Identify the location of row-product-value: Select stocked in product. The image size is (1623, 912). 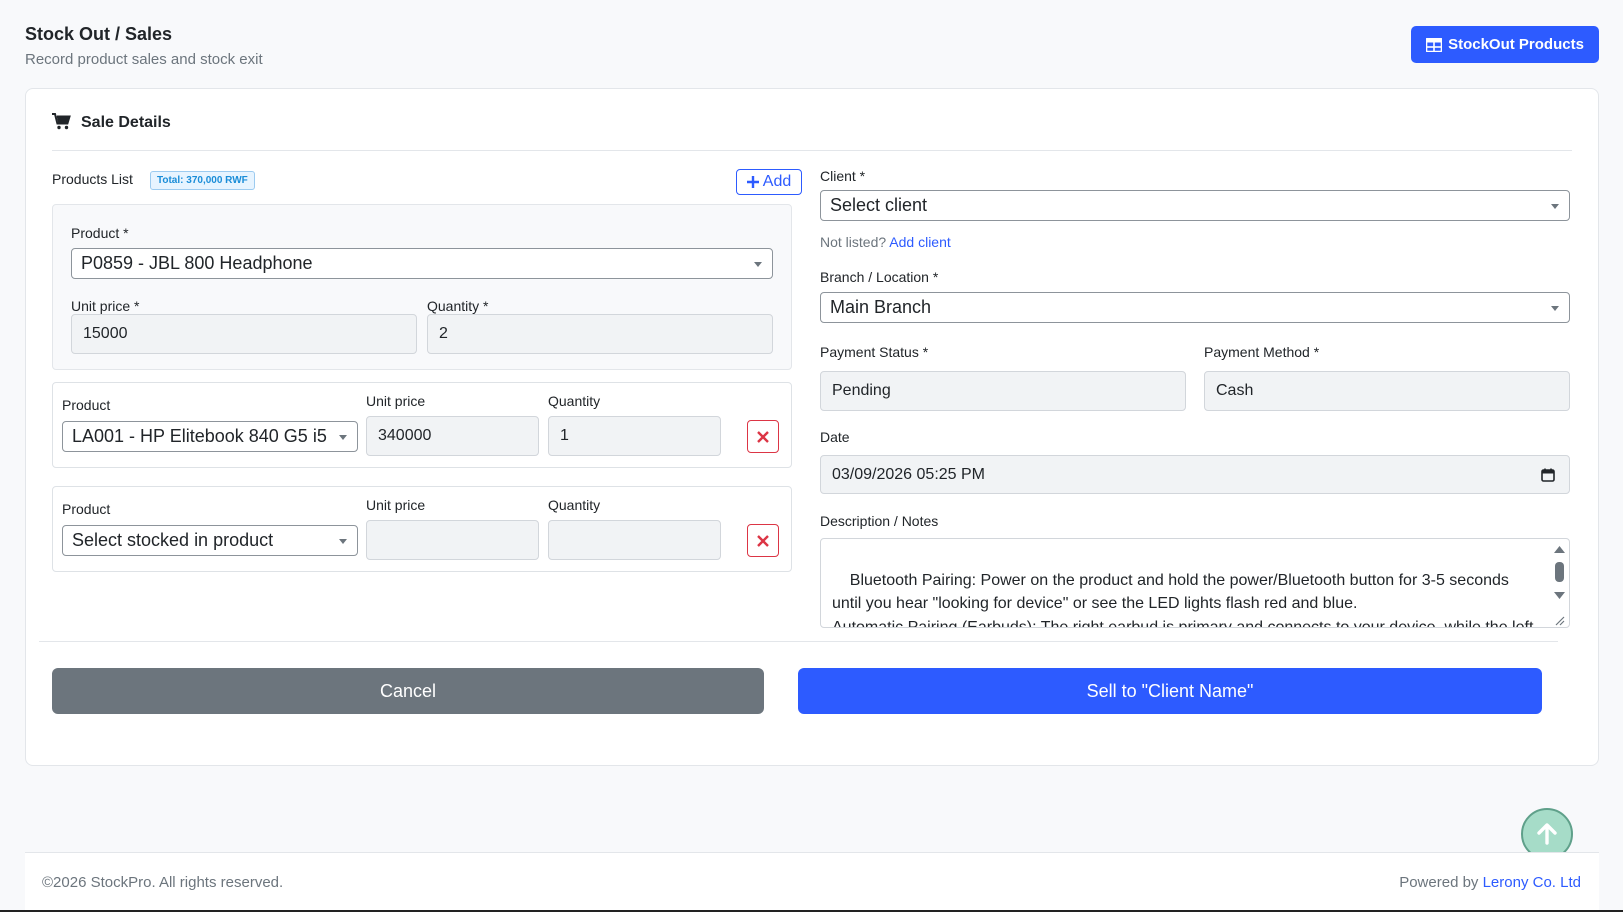
(173, 540).